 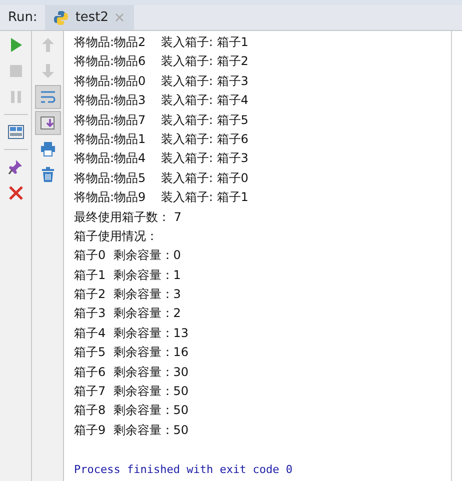 What do you see at coordinates (128, 295) in the screenshot?
I see `console-line: 箱子2 剩余容量：3` at bounding box center [128, 295].